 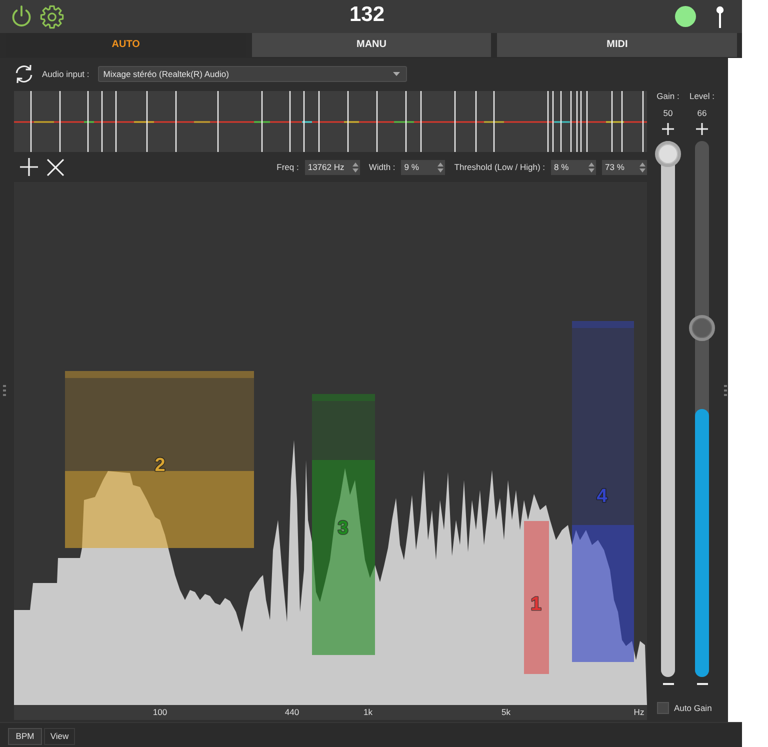 What do you see at coordinates (702, 113) in the screenshot?
I see `slider-value: 66` at bounding box center [702, 113].